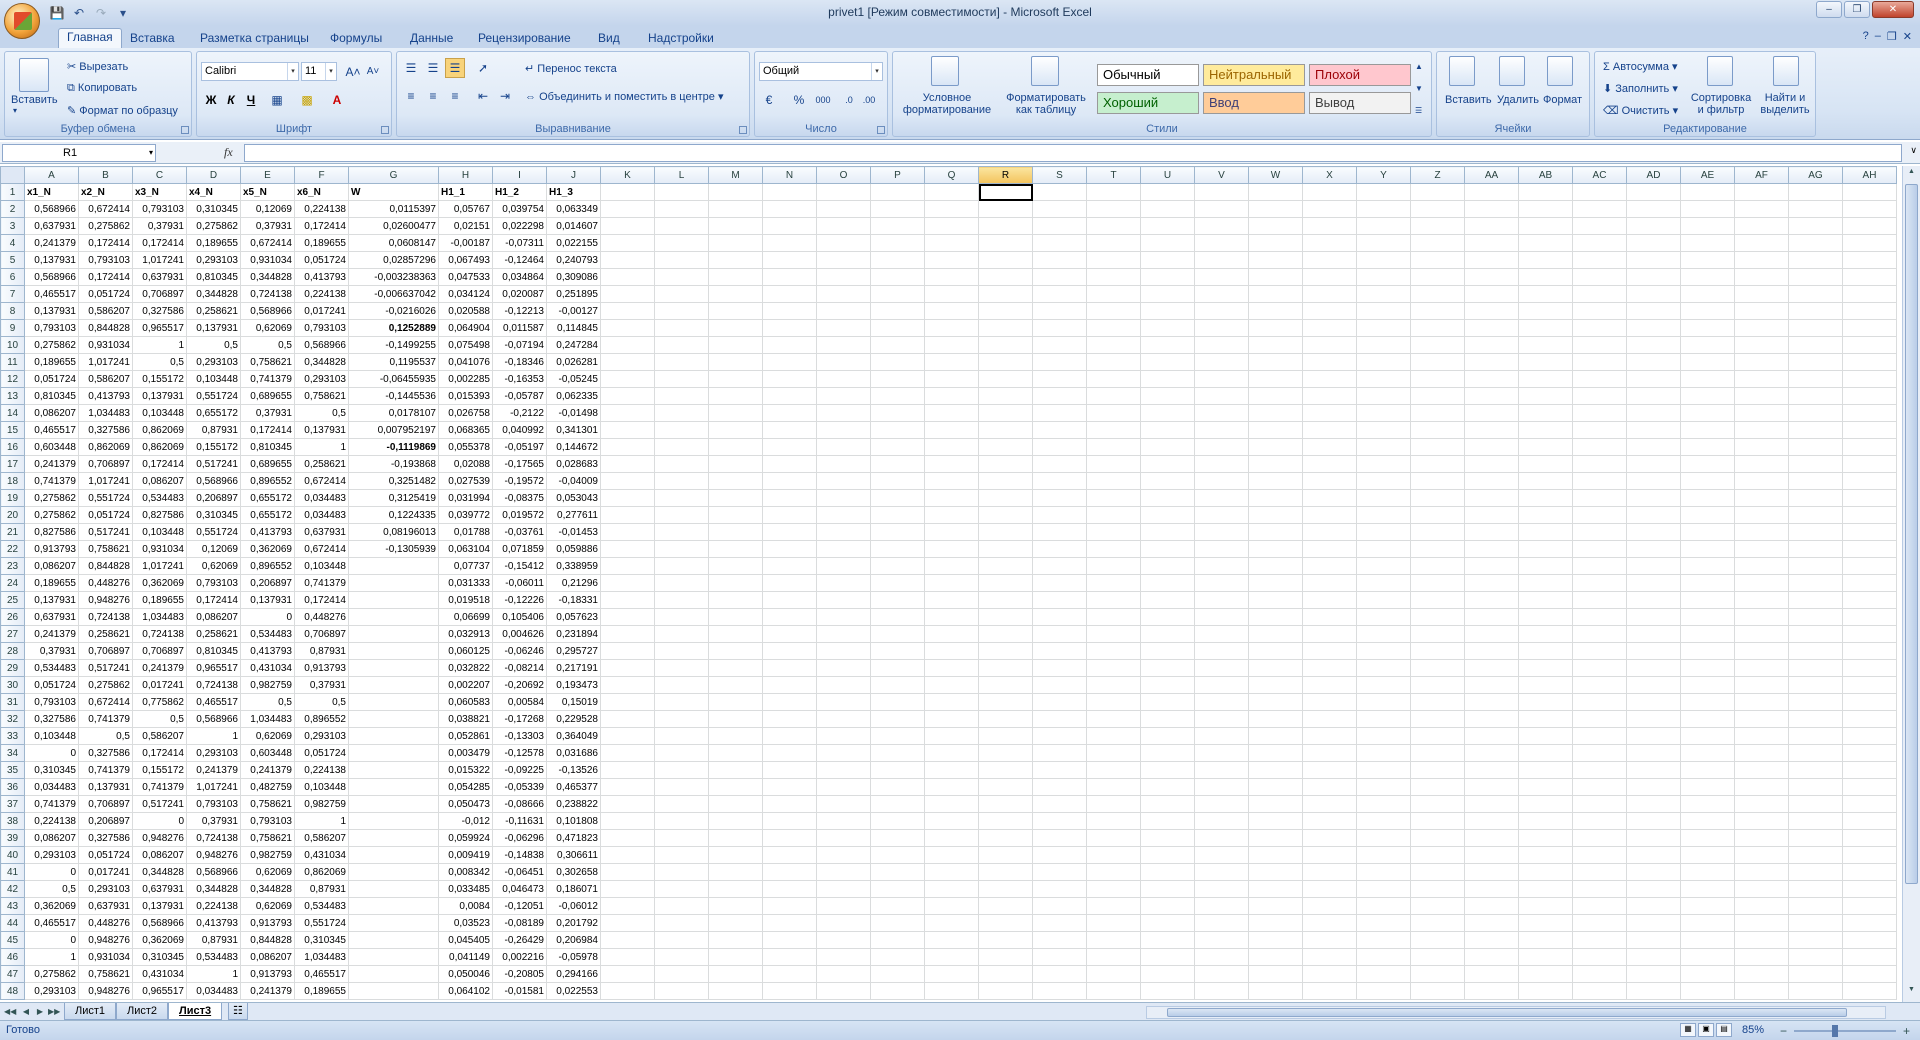 The image size is (1920, 1040). What do you see at coordinates (321, 668) in the screenshot?
I see `cell: 0,913793` at bounding box center [321, 668].